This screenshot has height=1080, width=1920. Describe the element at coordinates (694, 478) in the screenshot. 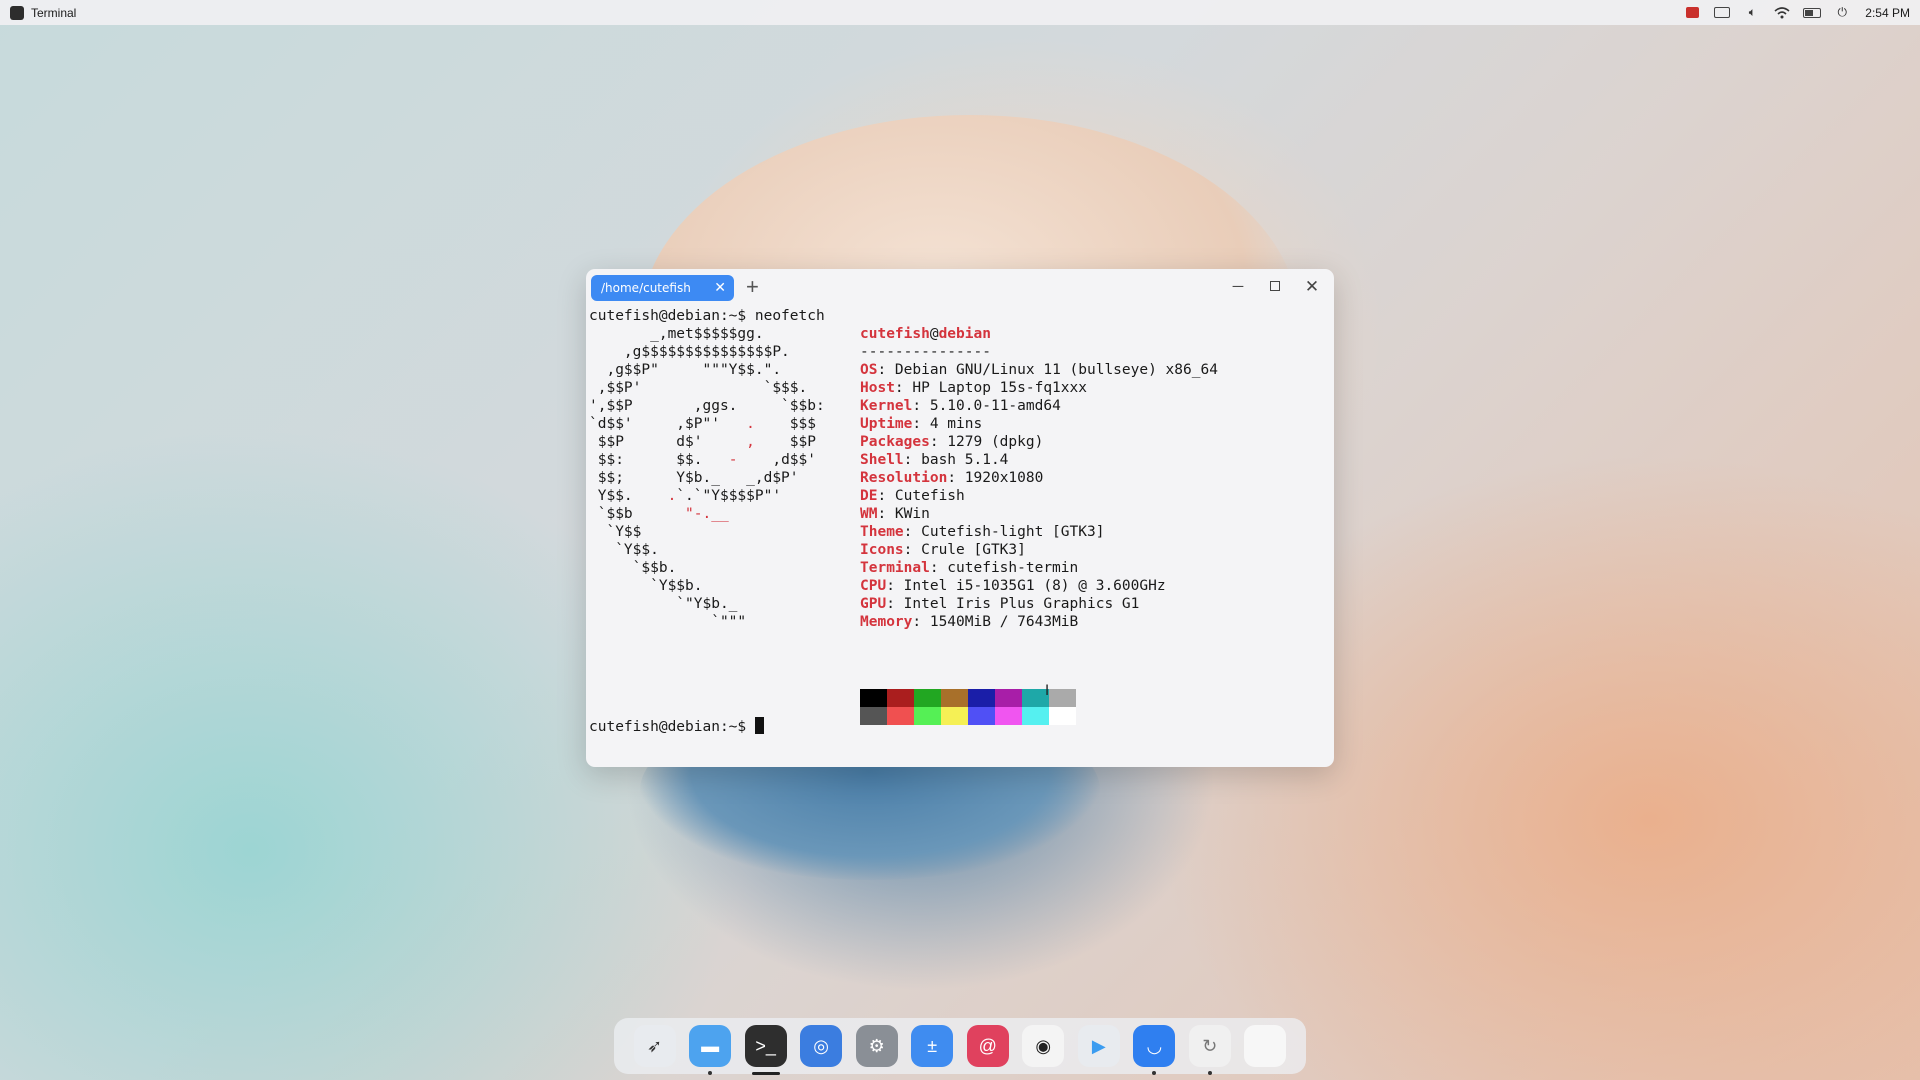

I see `ascii-segment: $$; Y$b._ _,d$P'` at that location.